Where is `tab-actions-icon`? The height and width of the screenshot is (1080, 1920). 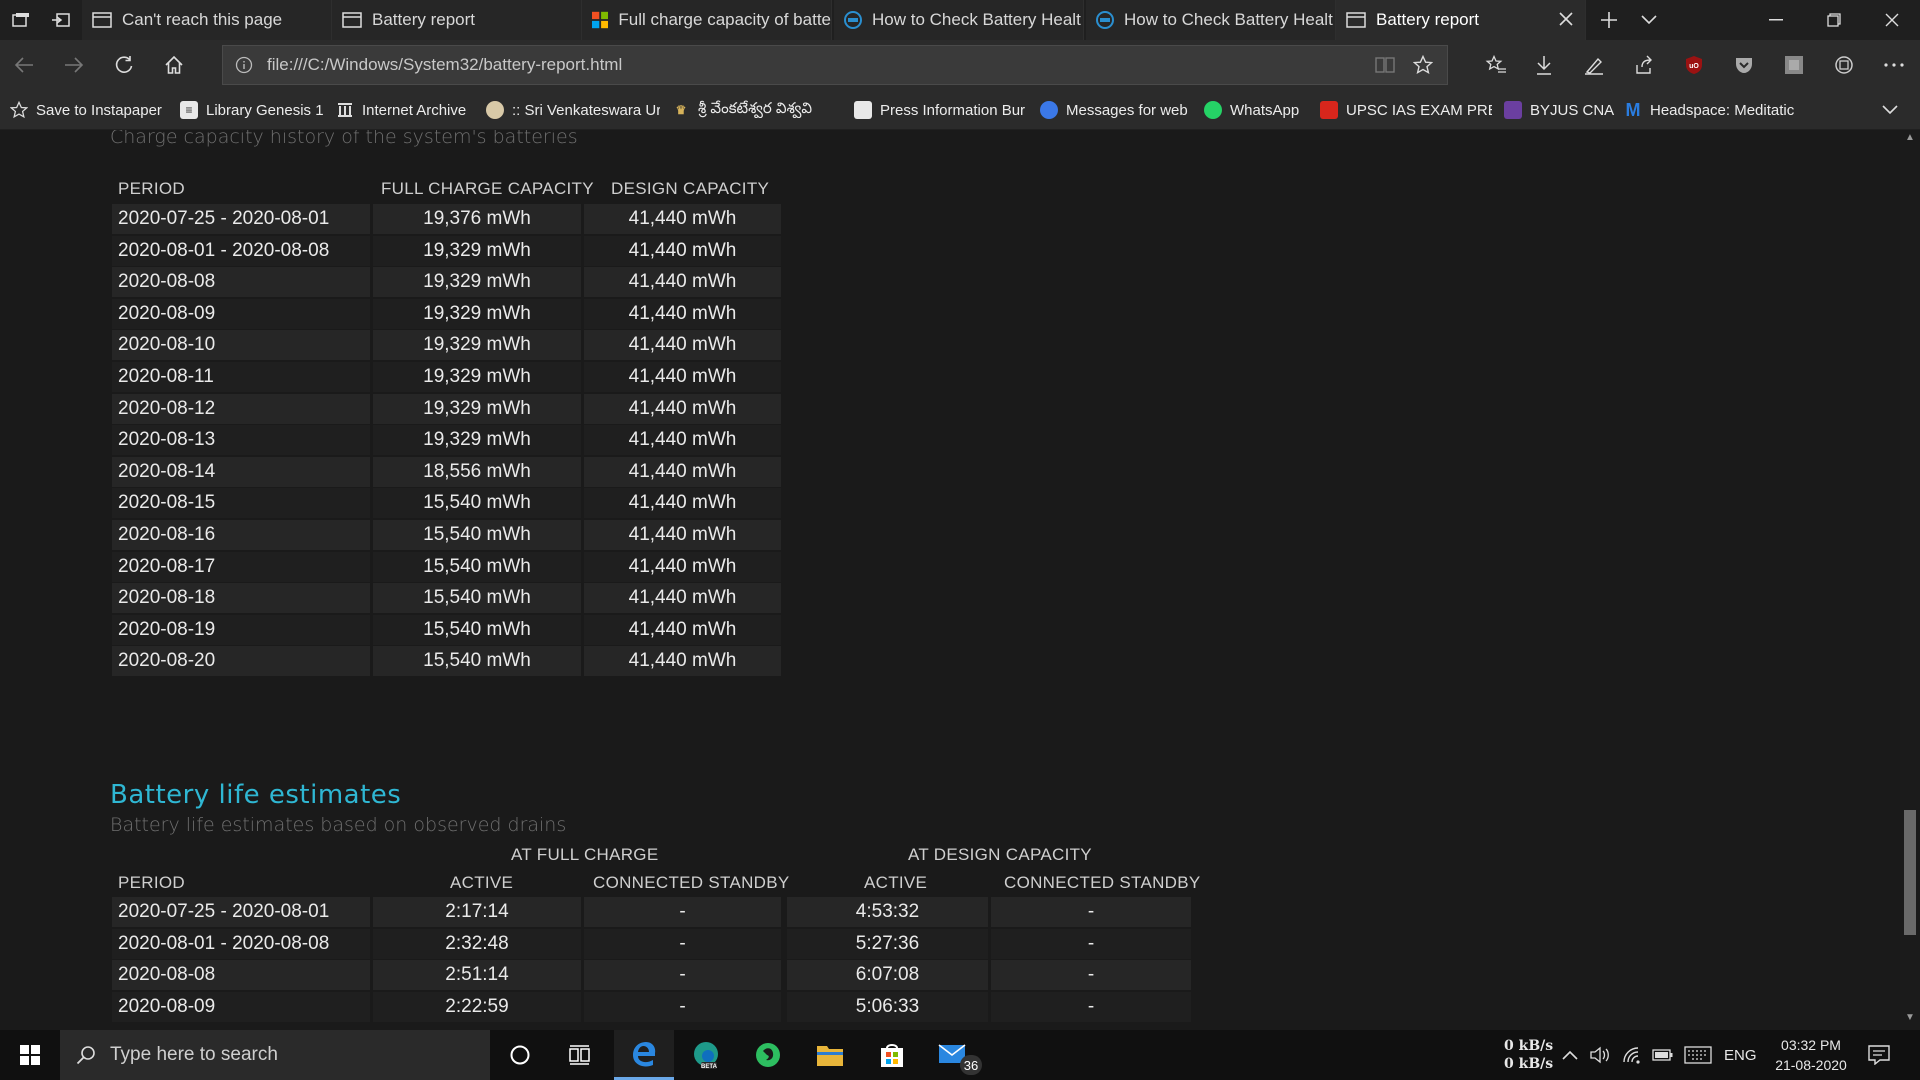
tab-actions-icon is located at coordinates (21, 20).